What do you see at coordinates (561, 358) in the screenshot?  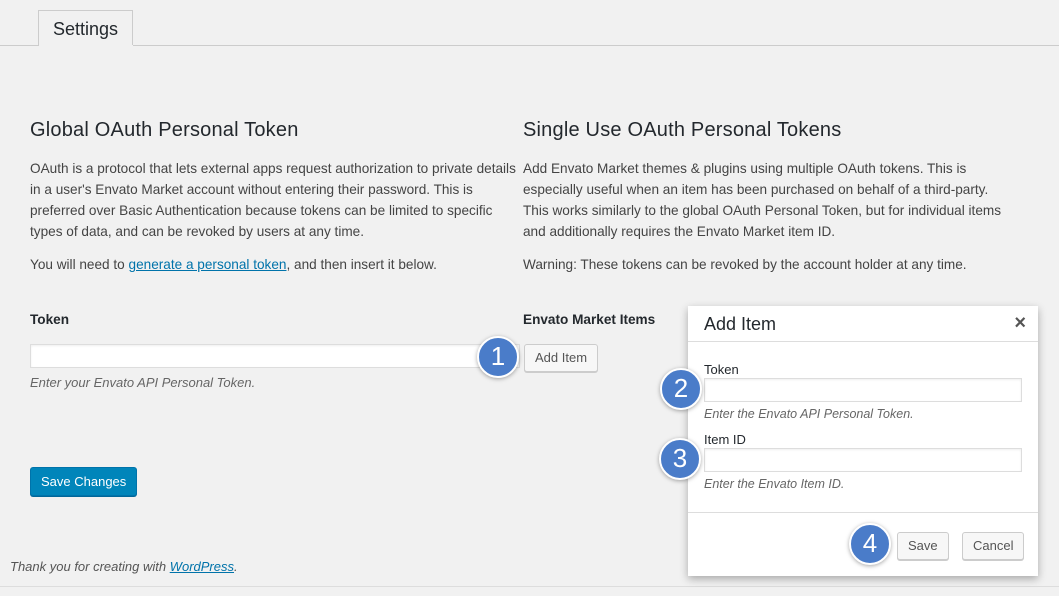 I see `add-item-button: Add Item` at bounding box center [561, 358].